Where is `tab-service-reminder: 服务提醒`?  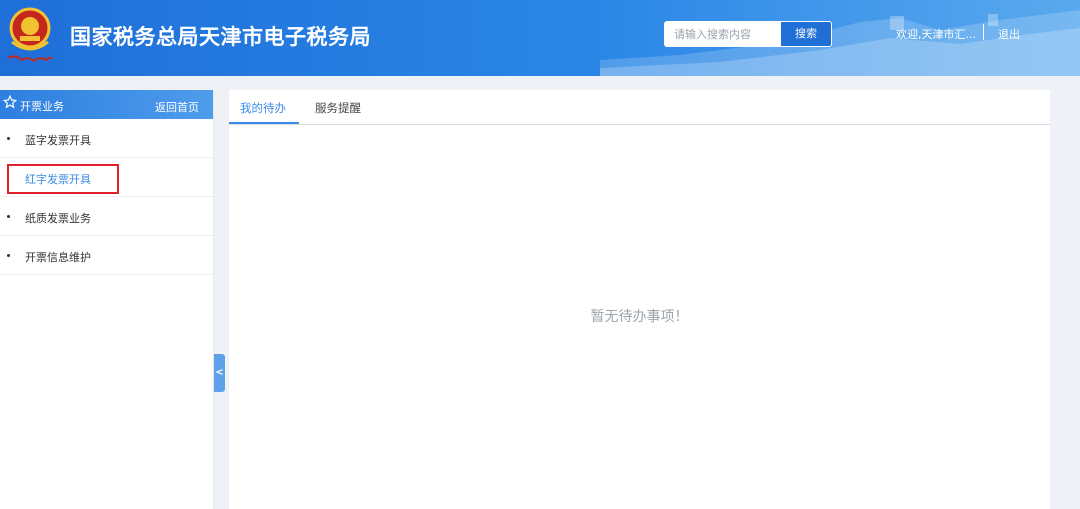 tab-service-reminder: 服务提醒 is located at coordinates (338, 108).